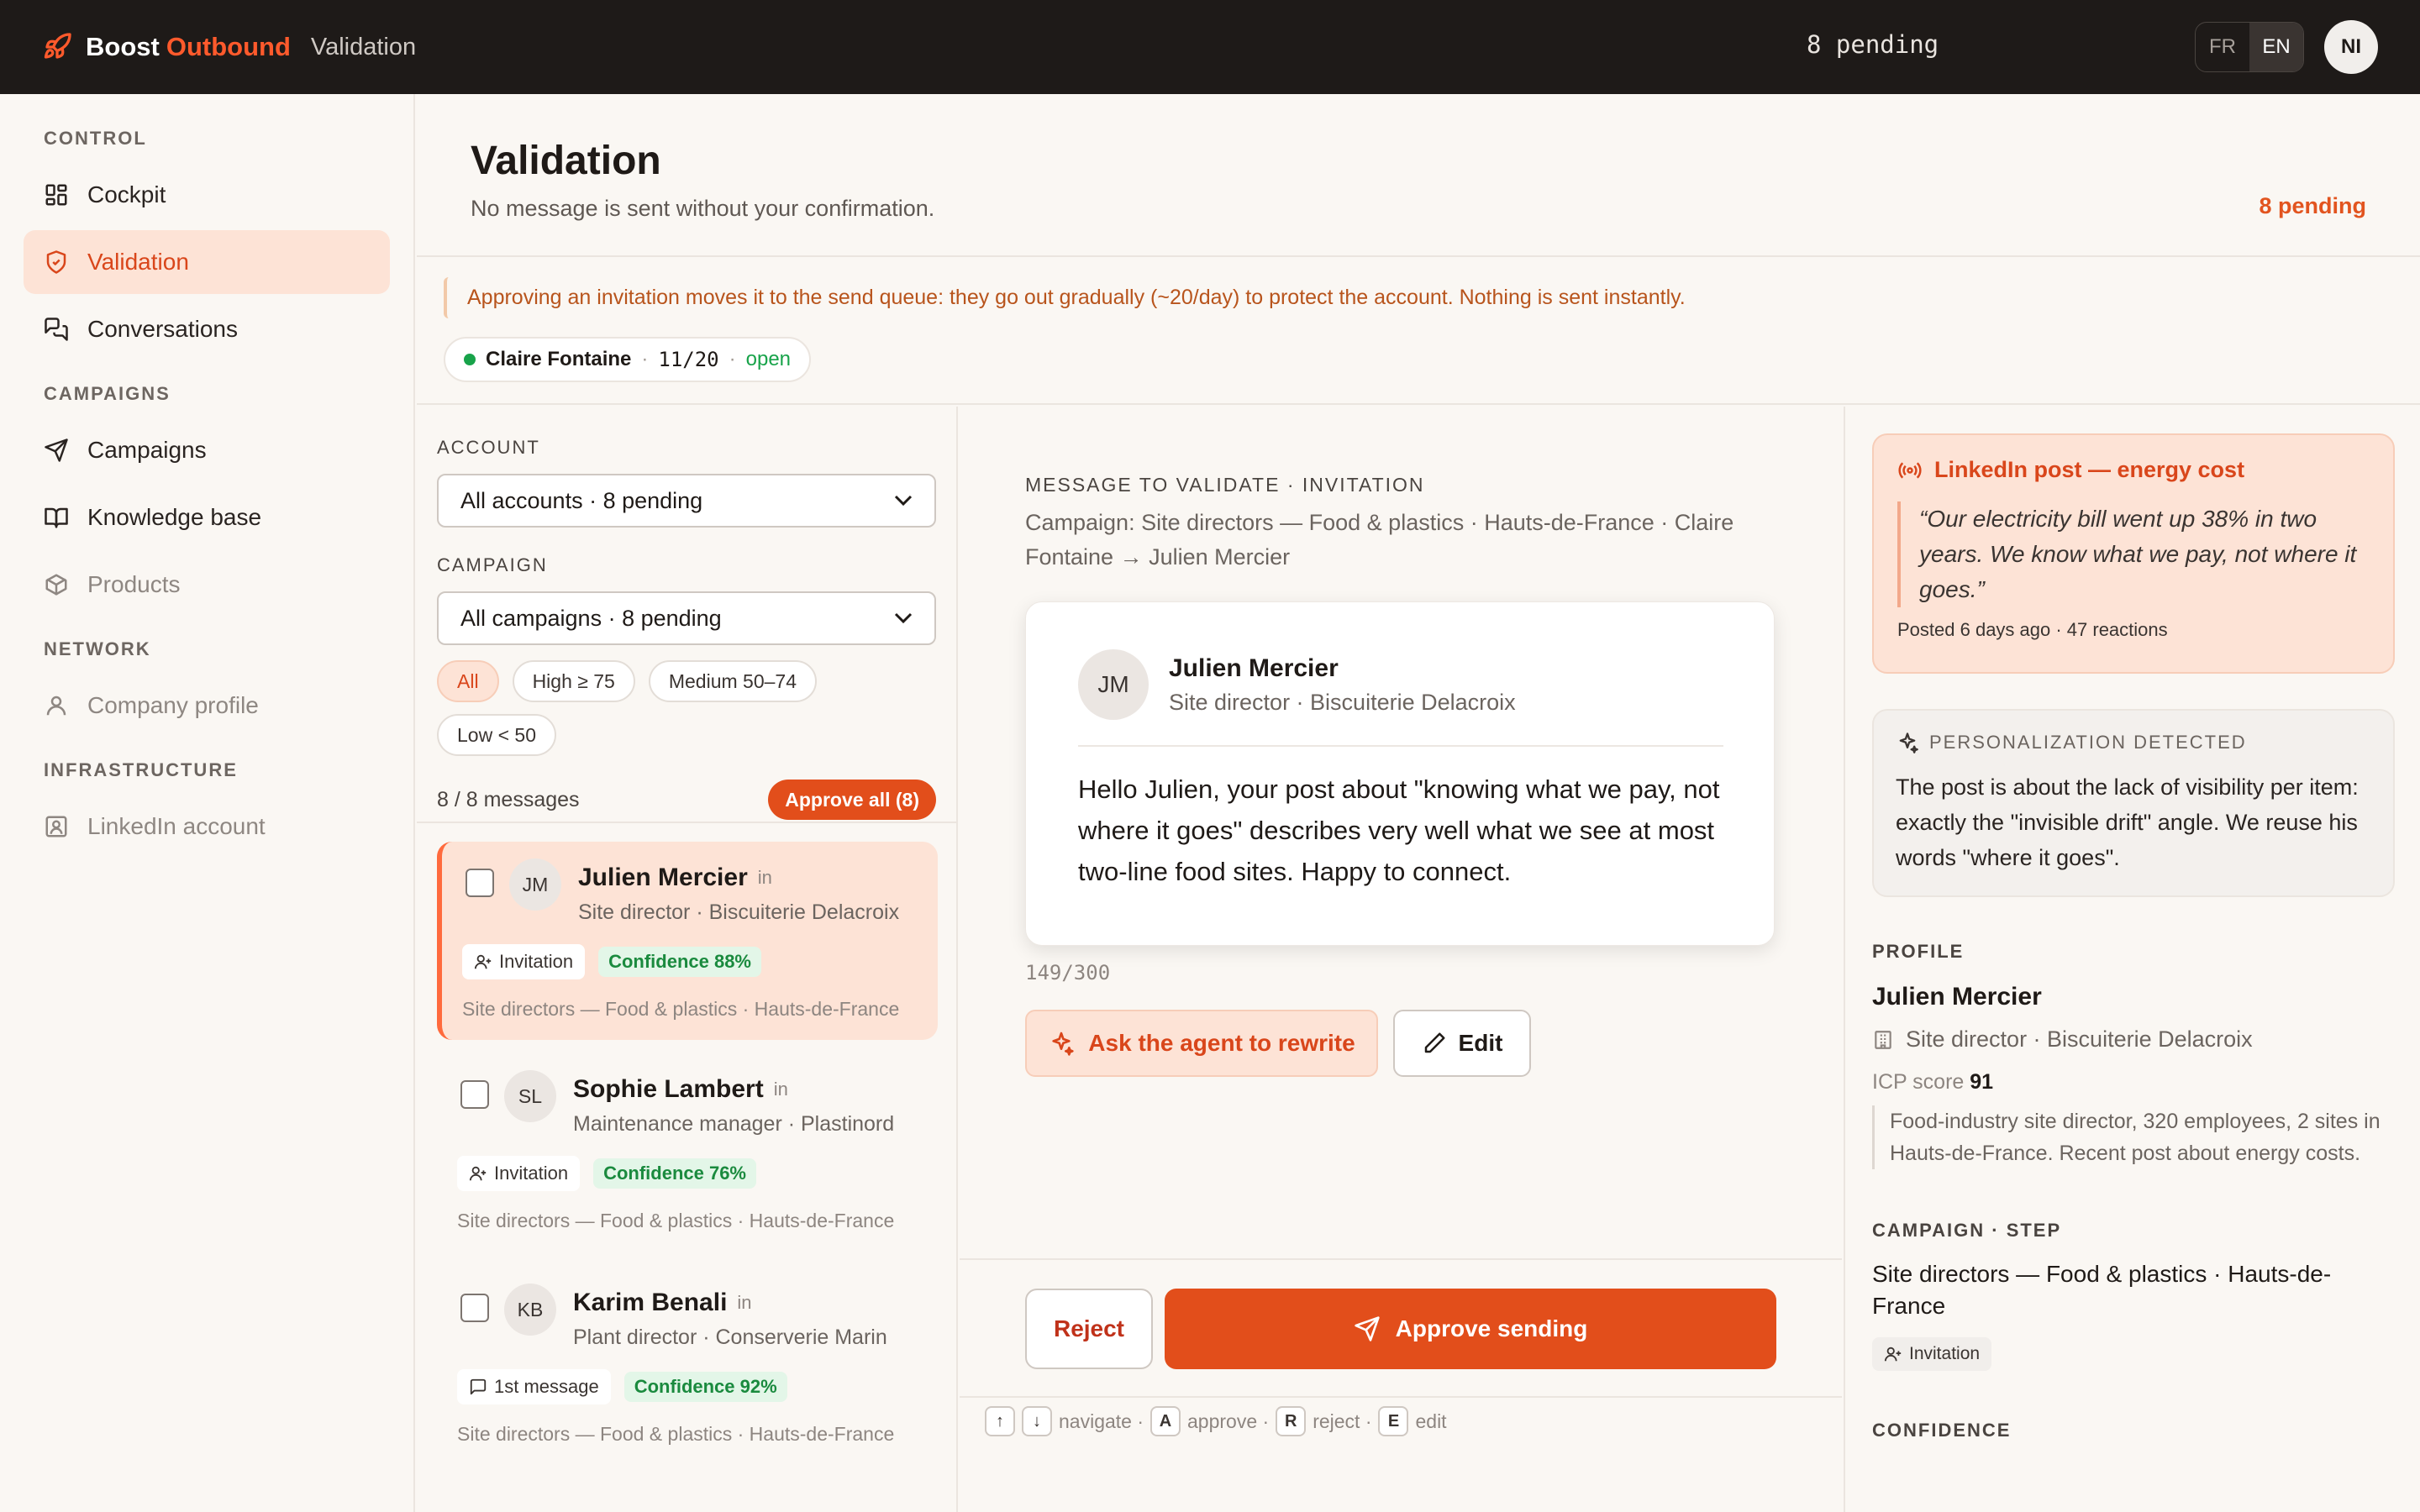 Image resolution: width=2420 pixels, height=1512 pixels. I want to click on sidebar-item-cockpit: Cockpit, so click(207, 195).